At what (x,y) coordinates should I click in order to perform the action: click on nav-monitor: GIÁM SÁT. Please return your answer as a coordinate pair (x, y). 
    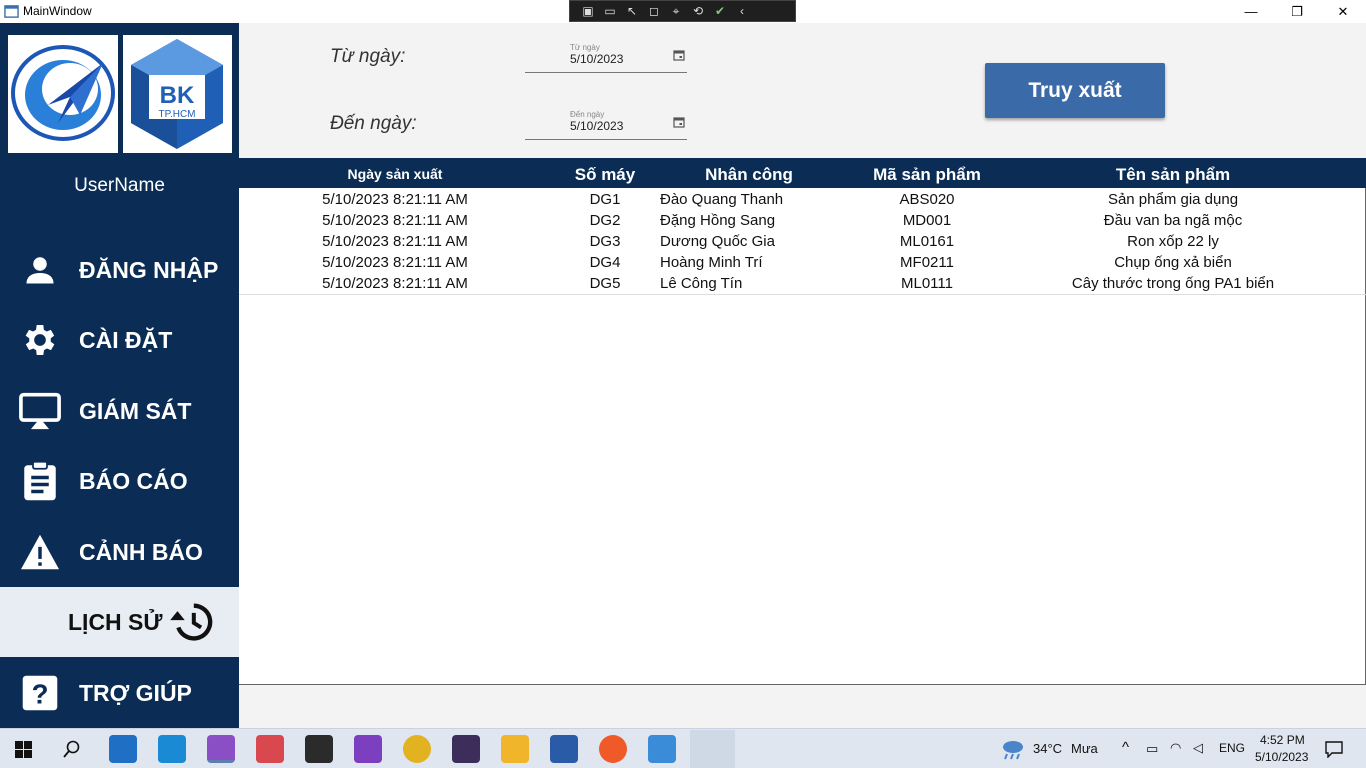
    Looking at the image, I should click on (119, 411).